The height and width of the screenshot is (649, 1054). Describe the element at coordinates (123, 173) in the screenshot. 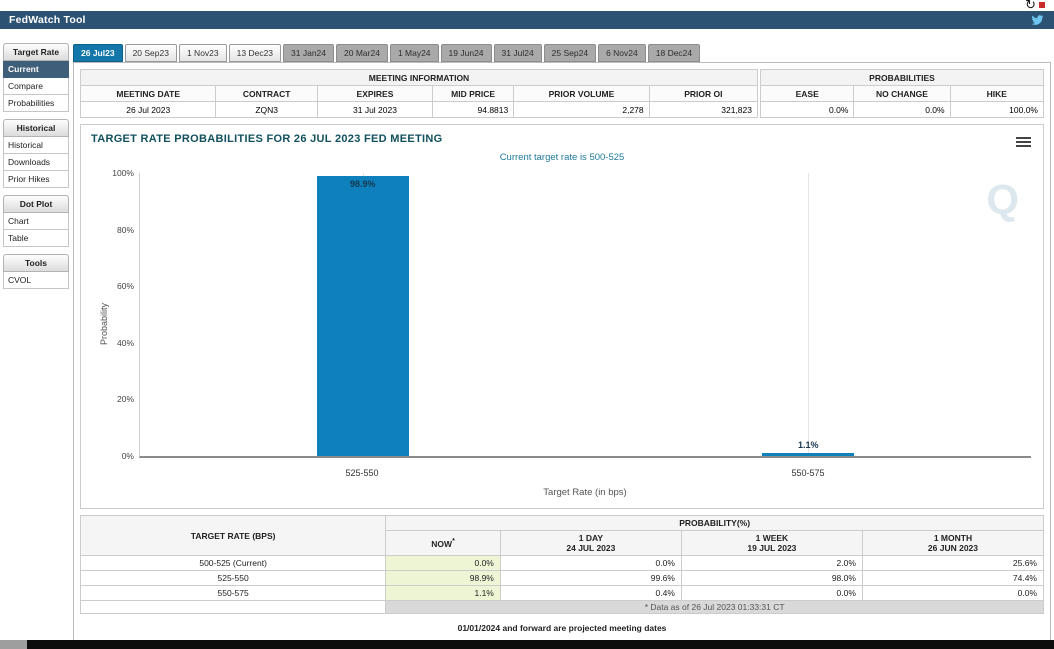

I see `y-tick-100: 100%` at that location.